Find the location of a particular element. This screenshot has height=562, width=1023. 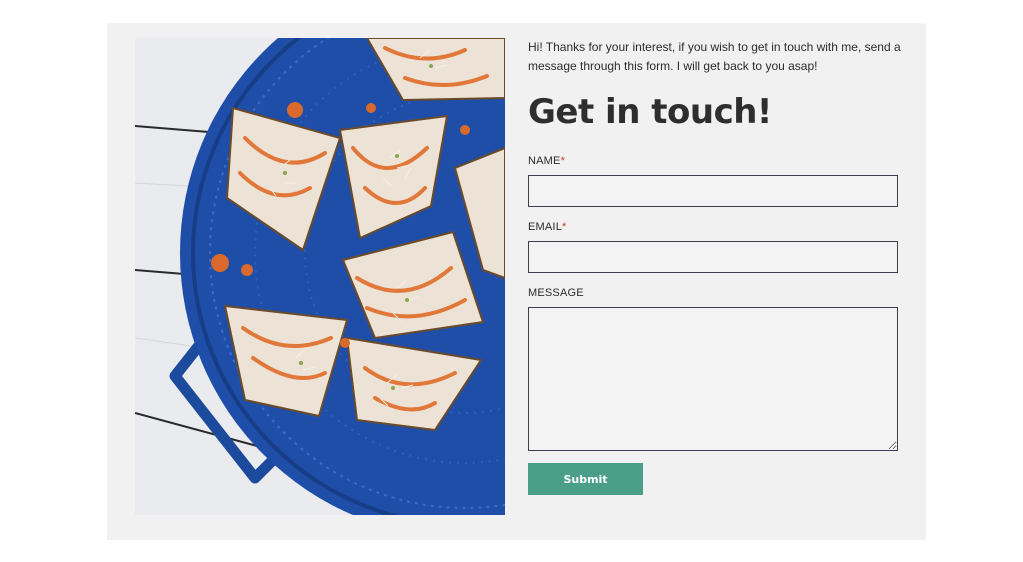

name-label-text: NAME is located at coordinates (544, 161).